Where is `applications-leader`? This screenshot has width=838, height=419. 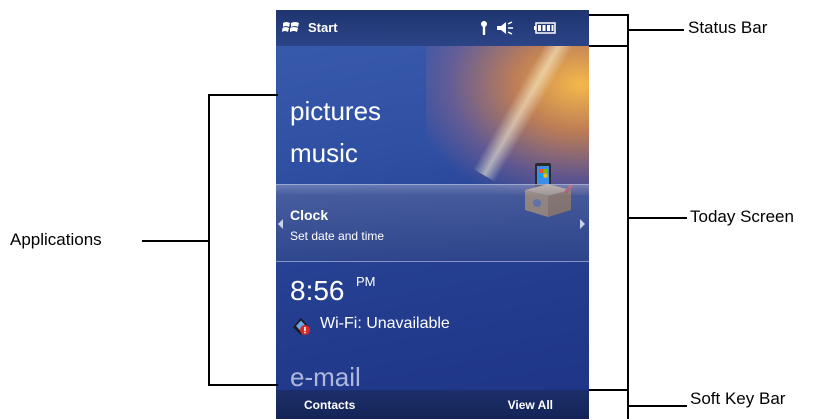 applications-leader is located at coordinates (175, 241).